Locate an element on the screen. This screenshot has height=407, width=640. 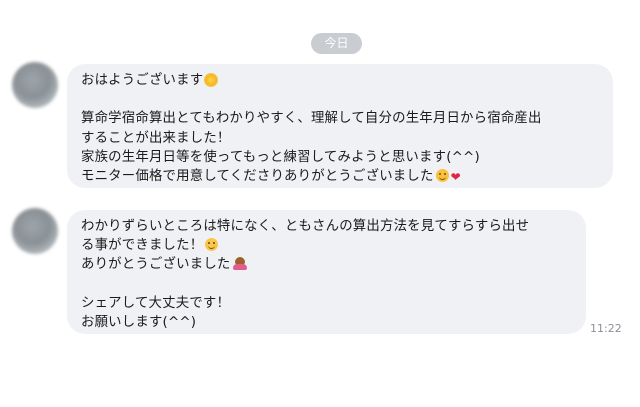
sun-emoji is located at coordinates (211, 80).